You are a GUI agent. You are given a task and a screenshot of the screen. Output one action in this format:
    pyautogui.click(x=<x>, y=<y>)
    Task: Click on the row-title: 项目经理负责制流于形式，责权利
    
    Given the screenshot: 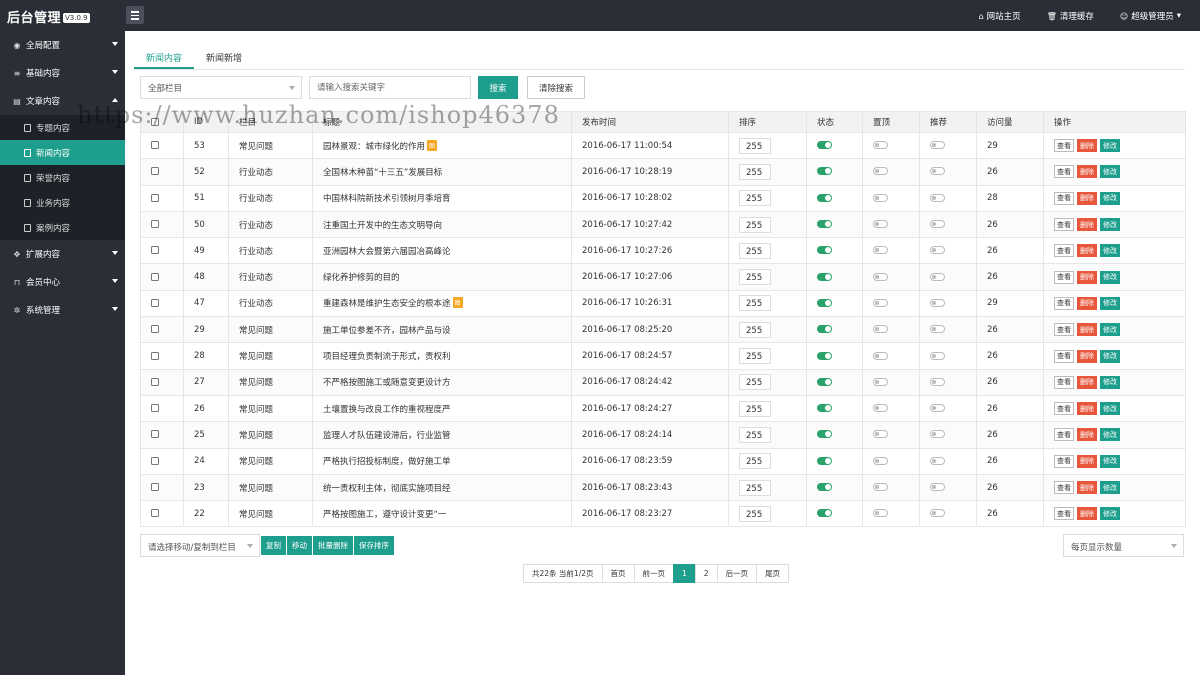 What is the action you would take?
    pyautogui.click(x=387, y=357)
    